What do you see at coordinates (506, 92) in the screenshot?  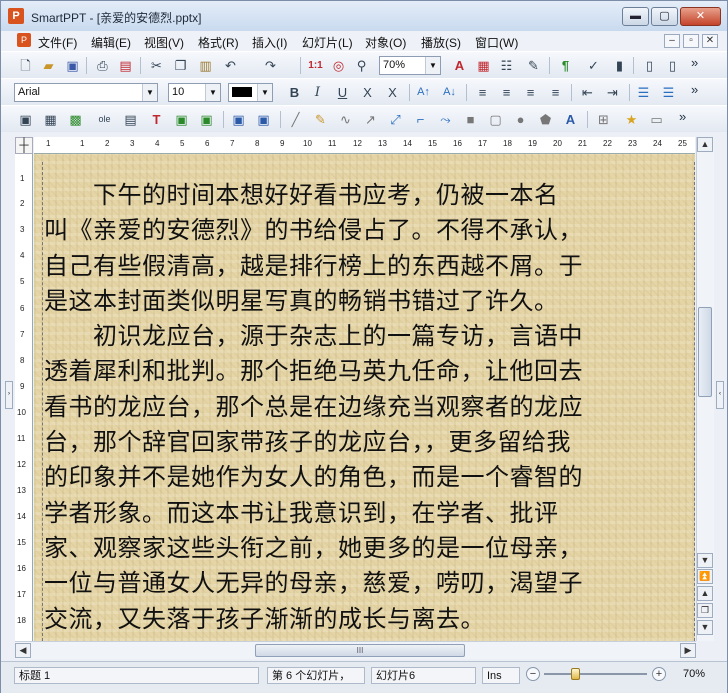 I see `align-center-button: ≡` at bounding box center [506, 92].